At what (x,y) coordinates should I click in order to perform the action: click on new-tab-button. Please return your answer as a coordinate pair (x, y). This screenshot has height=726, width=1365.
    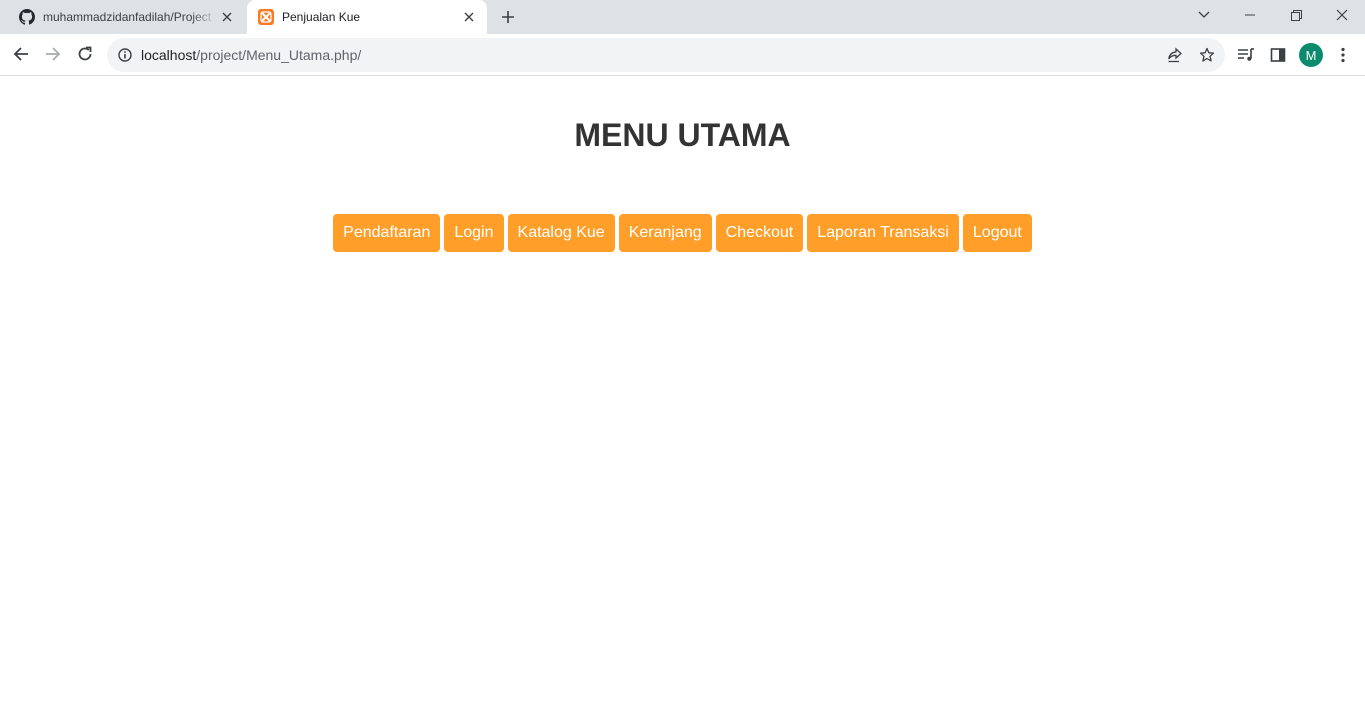
    Looking at the image, I should click on (508, 17).